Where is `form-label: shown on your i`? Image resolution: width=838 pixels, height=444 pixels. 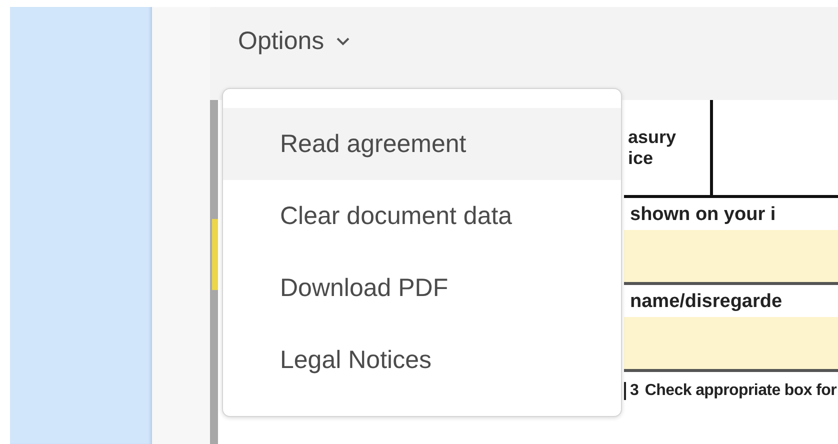
form-label: shown on your i is located at coordinates (703, 215).